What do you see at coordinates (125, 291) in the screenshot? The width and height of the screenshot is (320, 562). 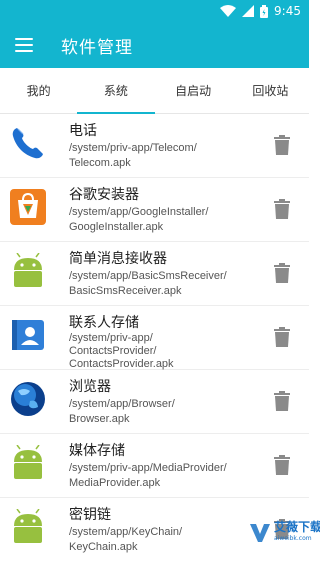 I see `app-path: BasicSmsReceiver.apk` at bounding box center [125, 291].